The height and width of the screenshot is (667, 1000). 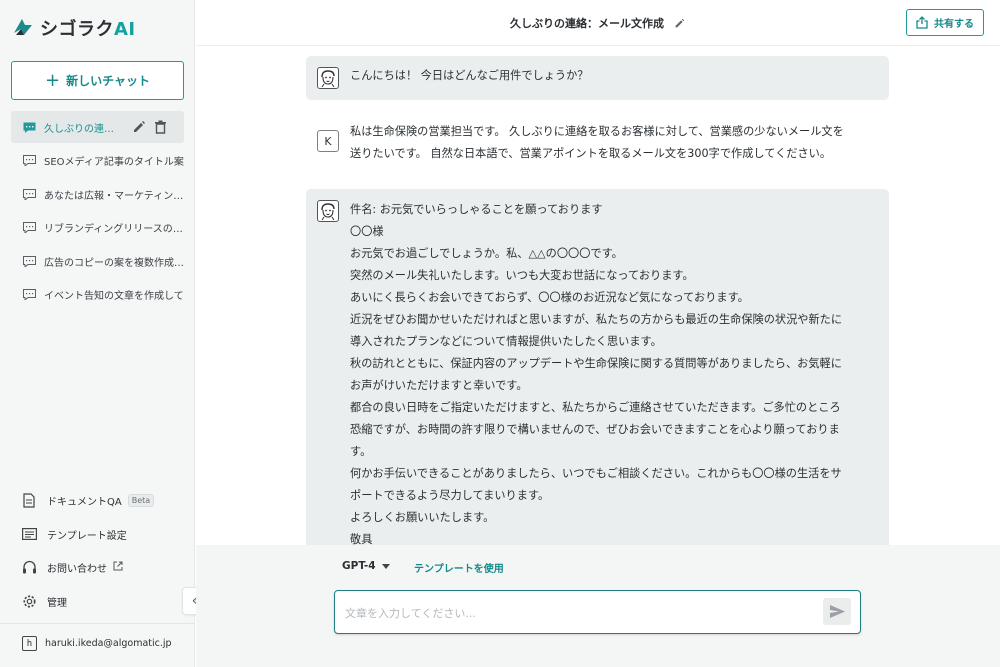 What do you see at coordinates (29, 534) in the screenshot?
I see `template-icon` at bounding box center [29, 534].